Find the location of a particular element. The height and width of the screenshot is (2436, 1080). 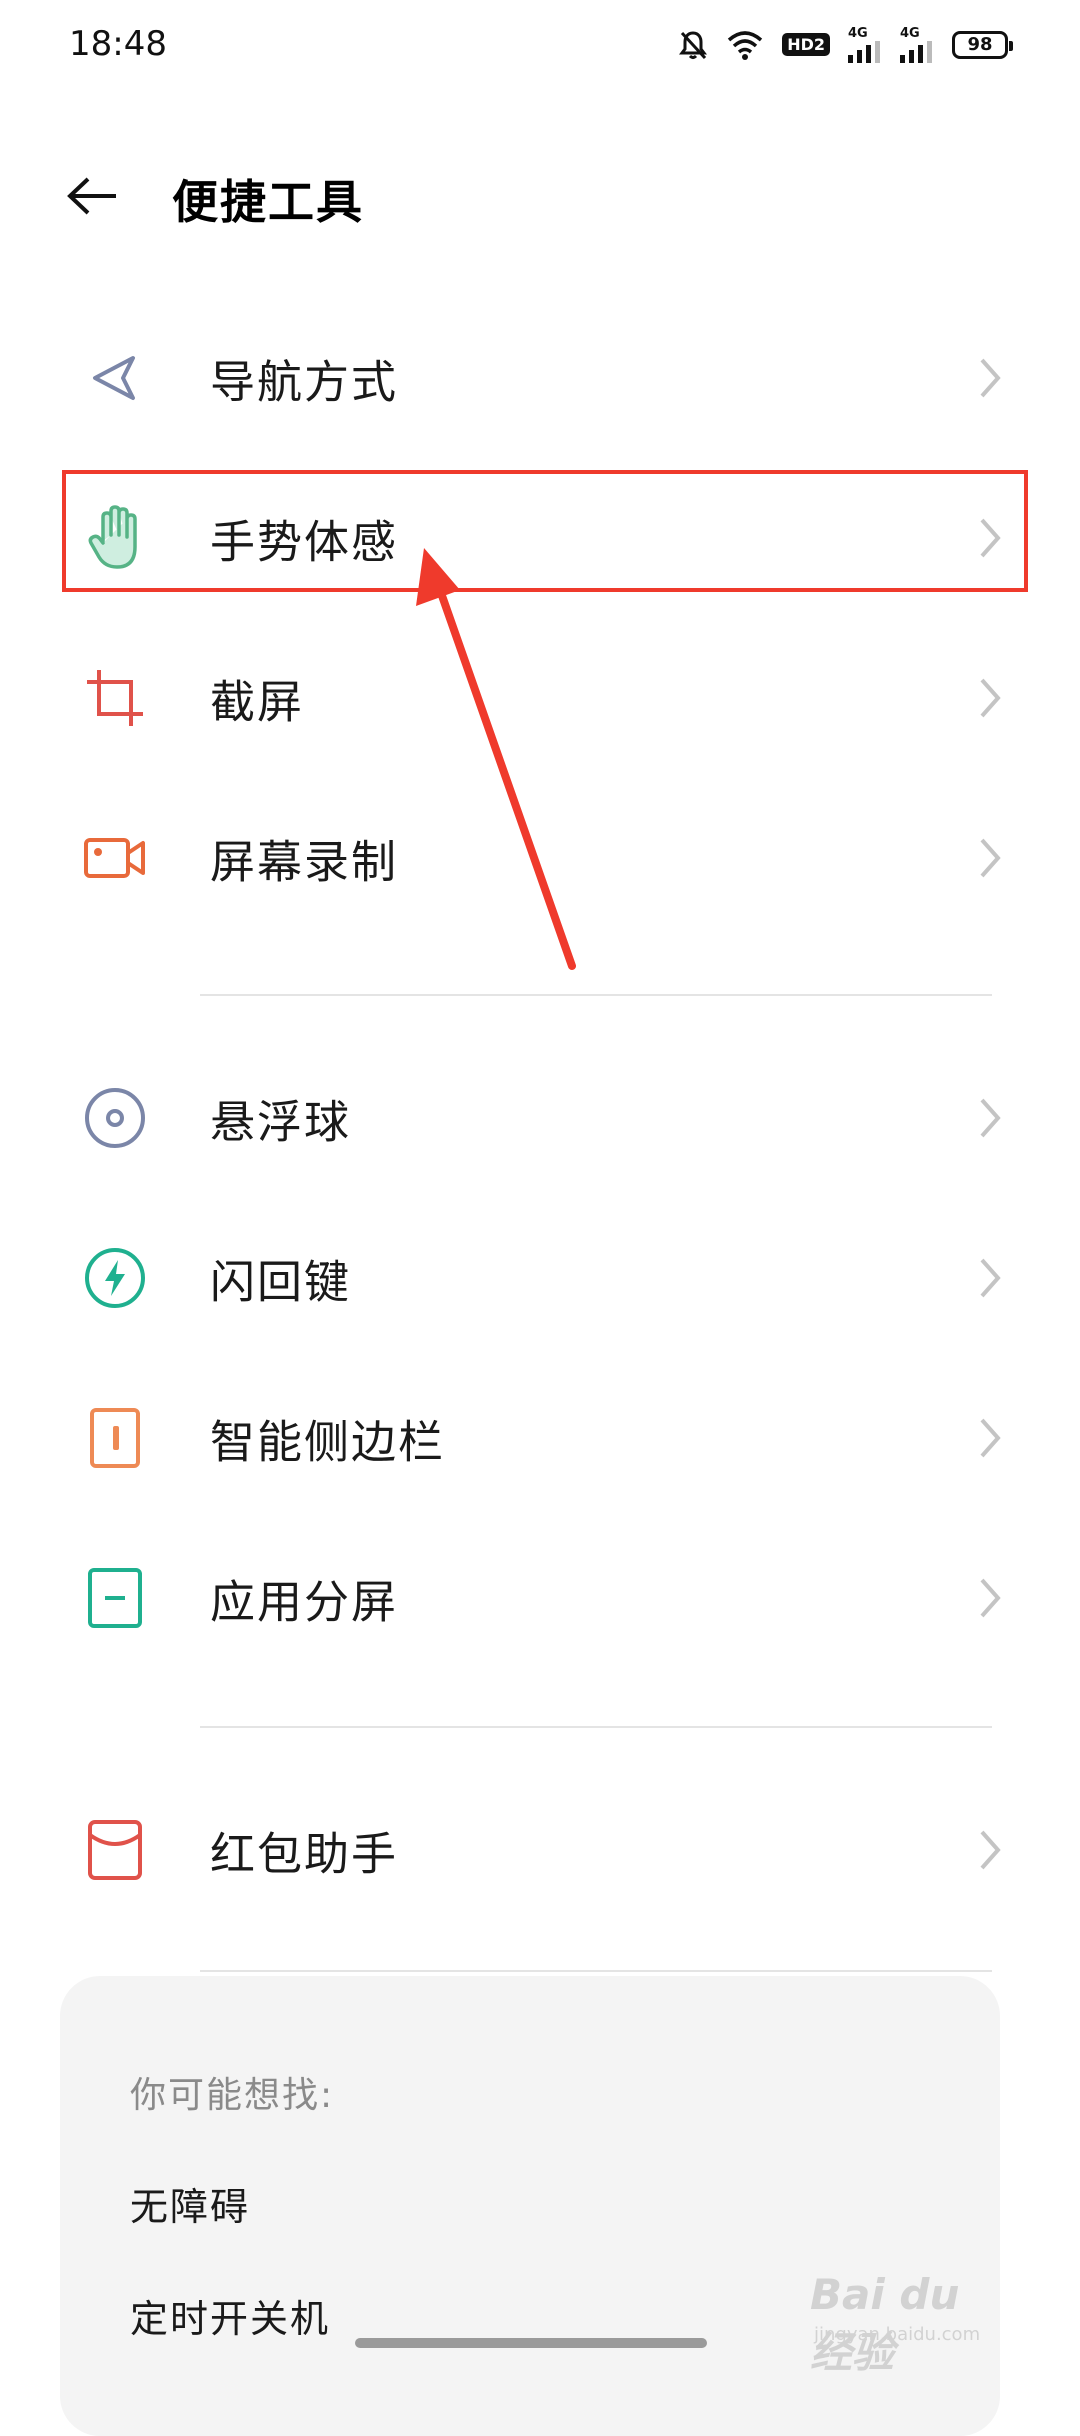

menu-item-label: 屏幕录制 is located at coordinates (304, 862).